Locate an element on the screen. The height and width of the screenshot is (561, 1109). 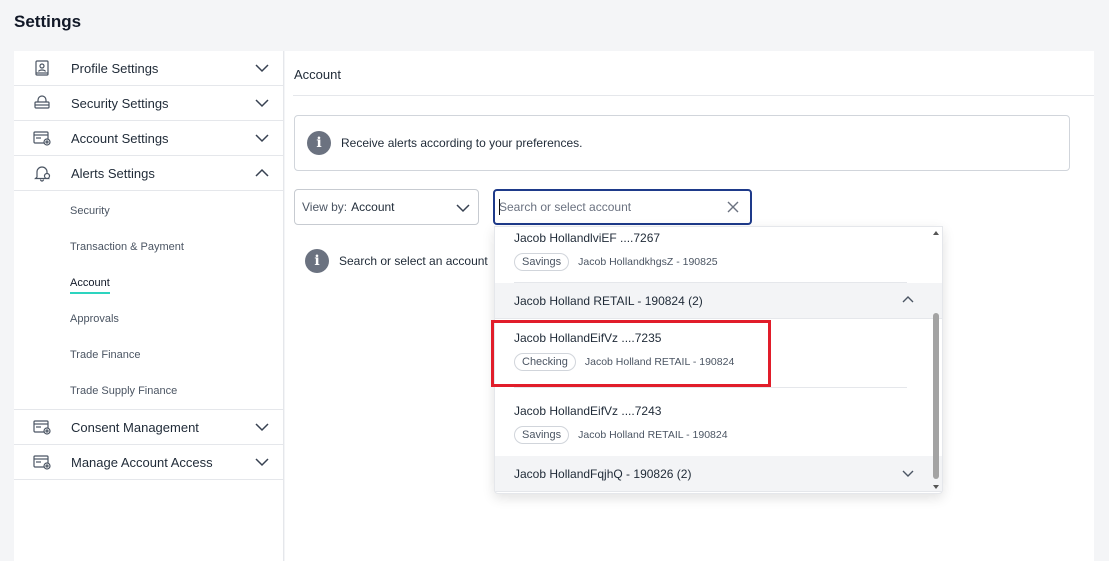
account-search-field is located at coordinates (622, 207).